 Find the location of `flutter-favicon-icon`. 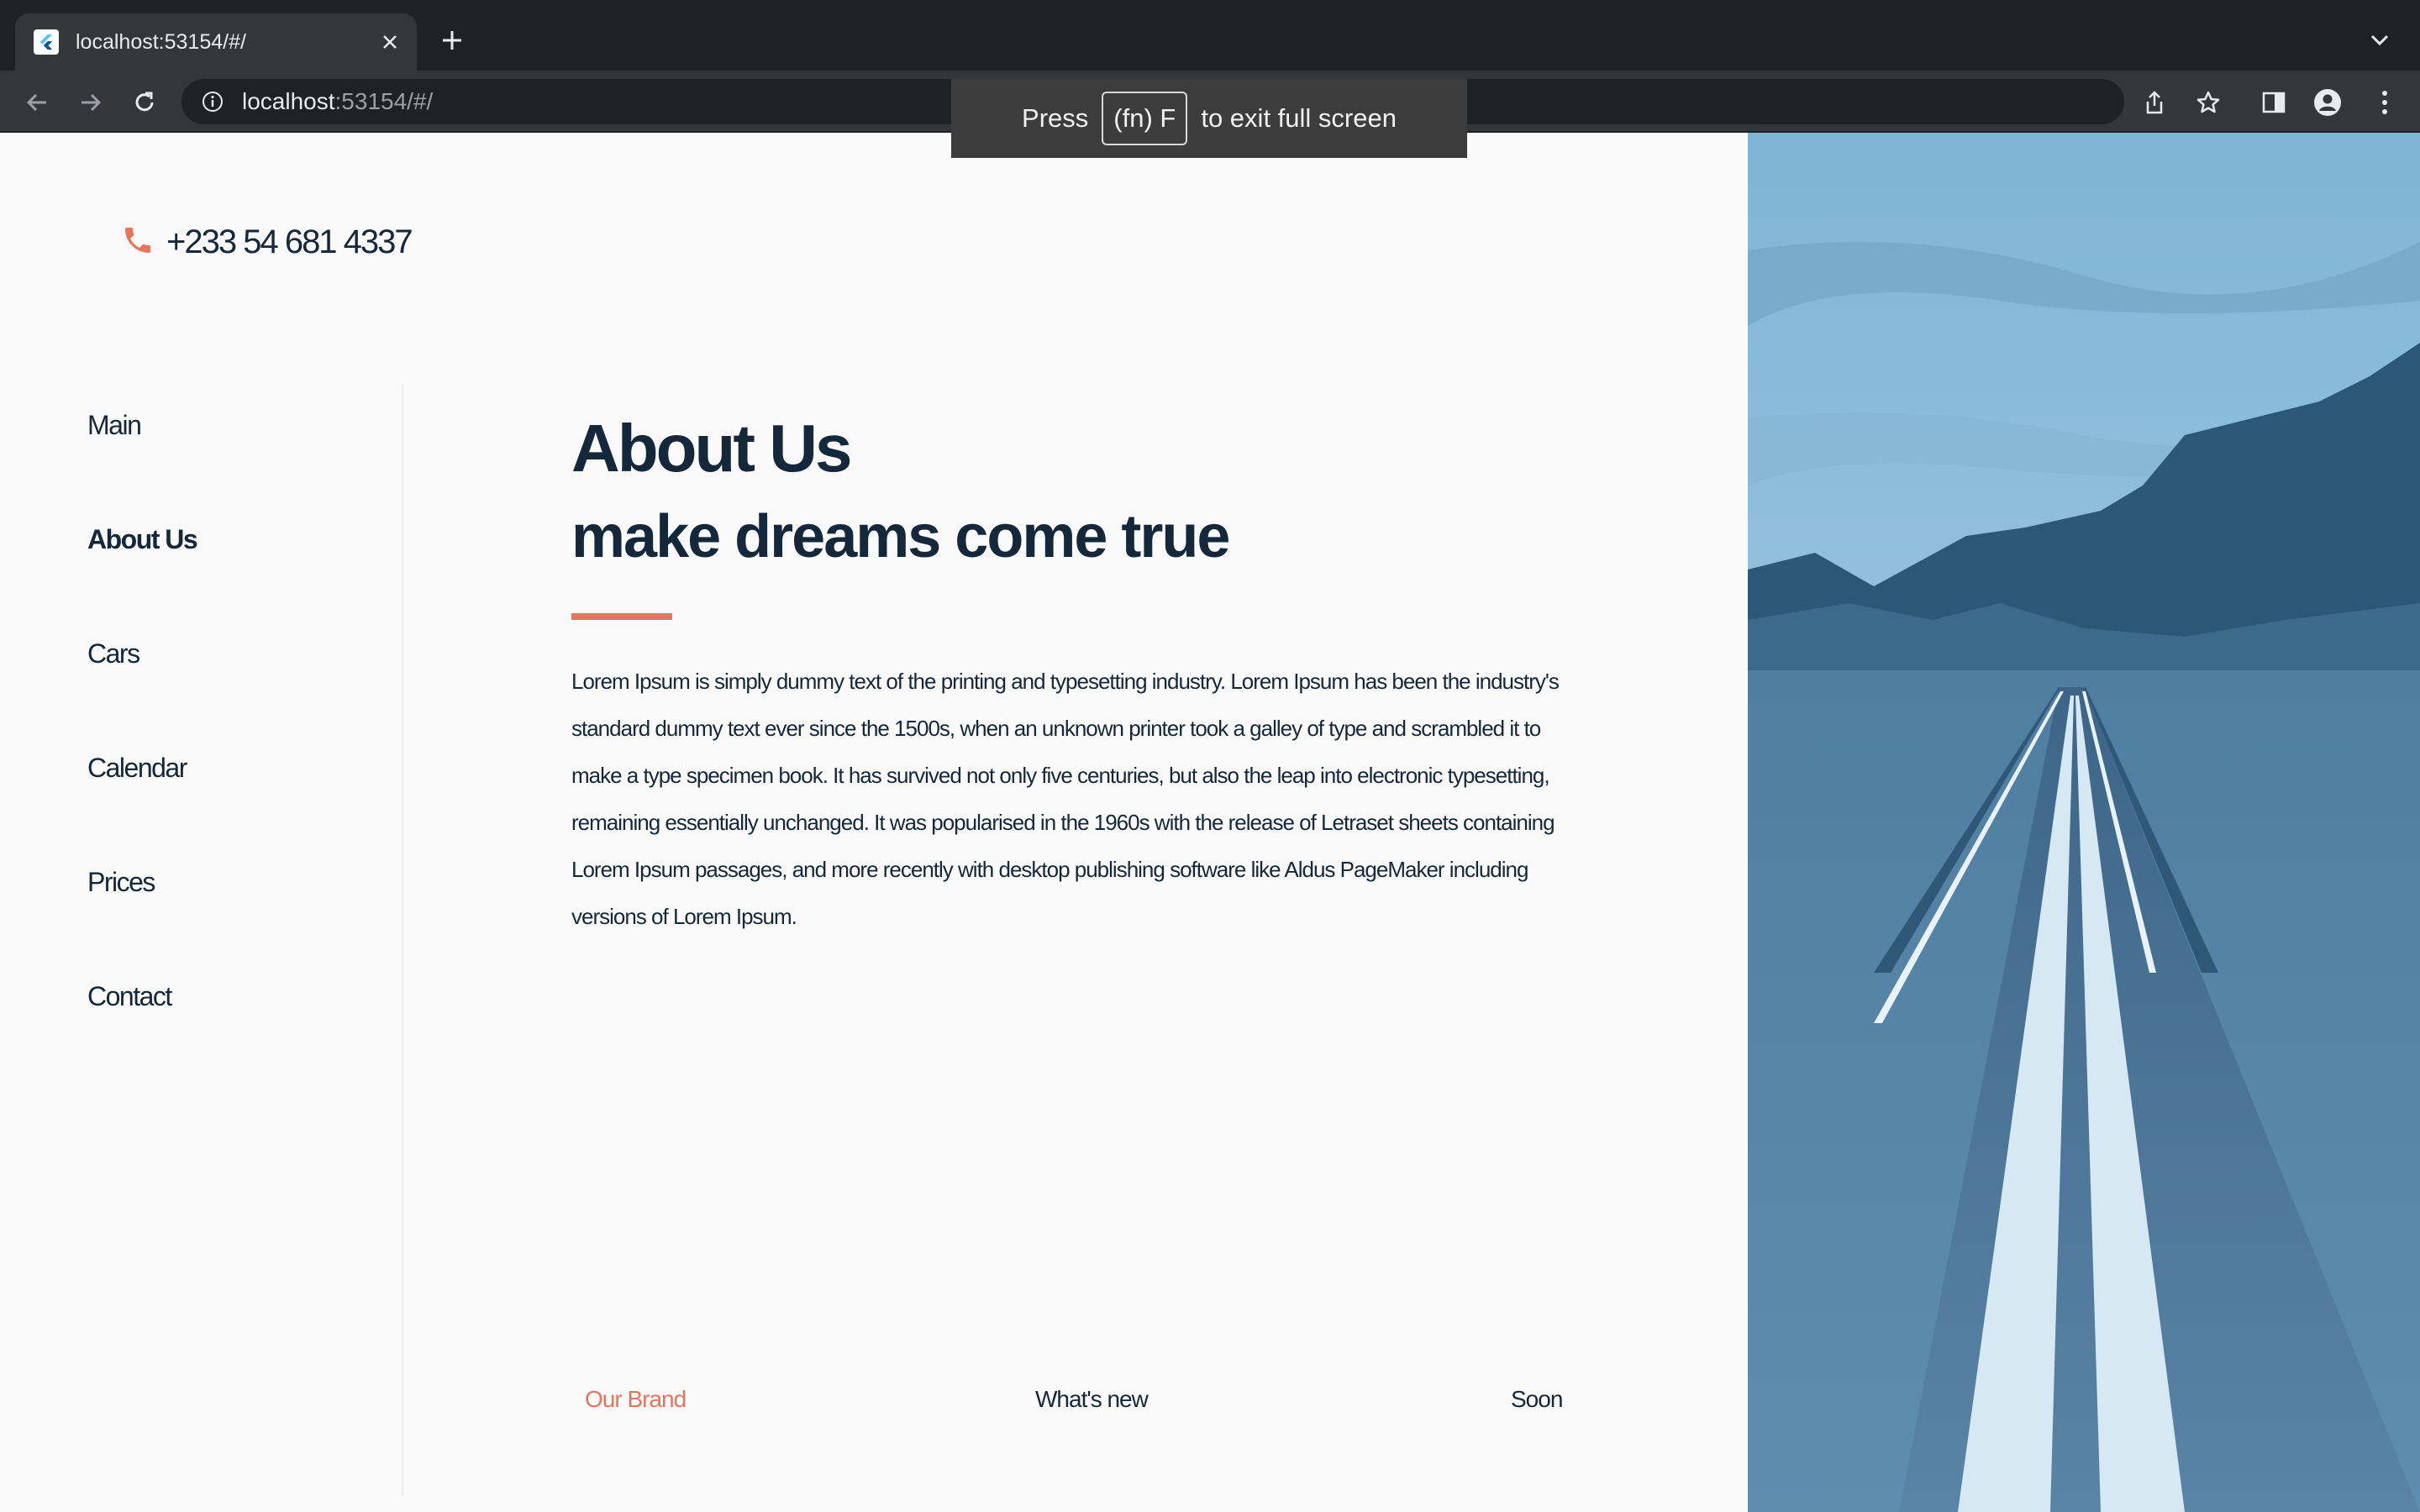

flutter-favicon-icon is located at coordinates (46, 42).